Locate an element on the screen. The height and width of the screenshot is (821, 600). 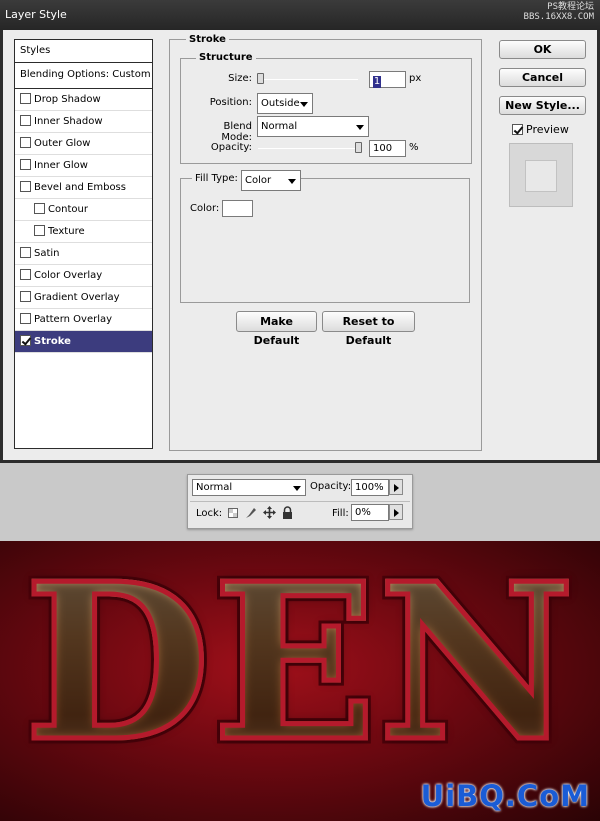
ok-button: OK is located at coordinates (542, 49).